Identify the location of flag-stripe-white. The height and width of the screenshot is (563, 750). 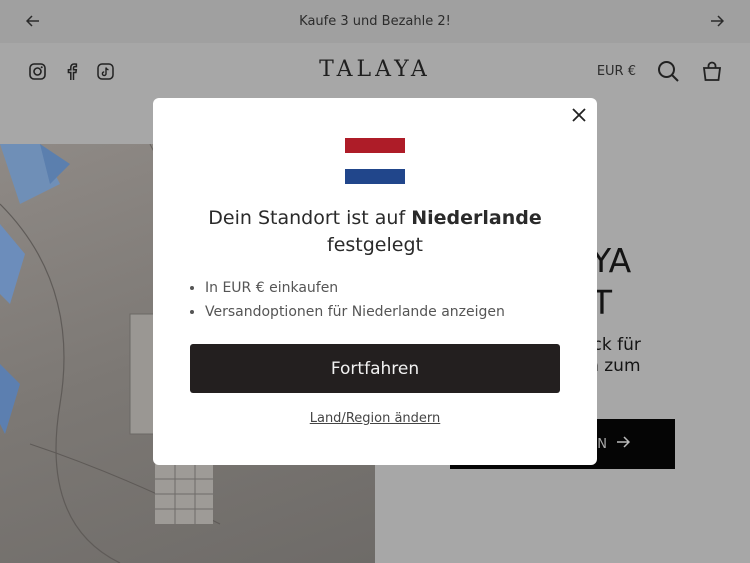
(375, 161).